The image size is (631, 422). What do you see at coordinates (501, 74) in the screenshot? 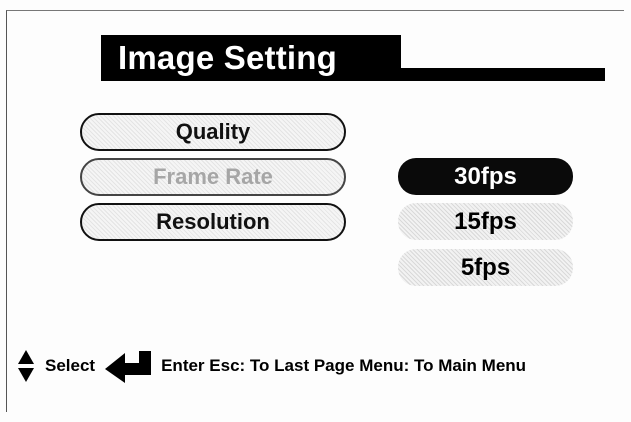
I see `title-underline` at bounding box center [501, 74].